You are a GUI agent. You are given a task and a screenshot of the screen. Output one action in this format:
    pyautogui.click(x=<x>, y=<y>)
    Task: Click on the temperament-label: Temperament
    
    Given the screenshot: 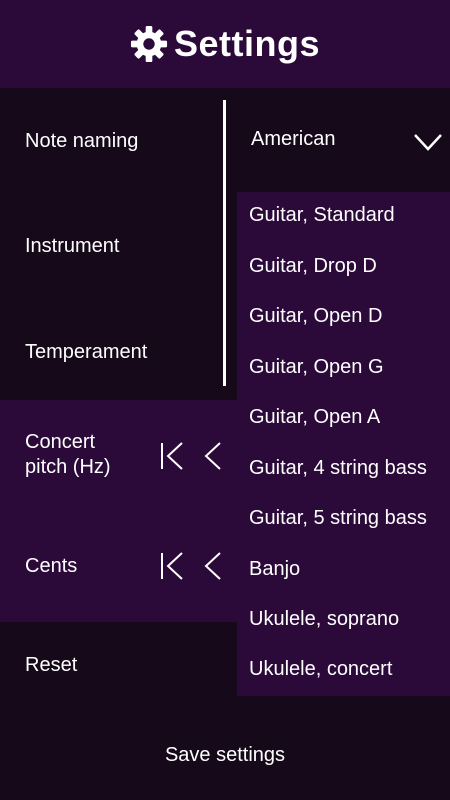 What is the action you would take?
    pyautogui.click(x=86, y=352)
    